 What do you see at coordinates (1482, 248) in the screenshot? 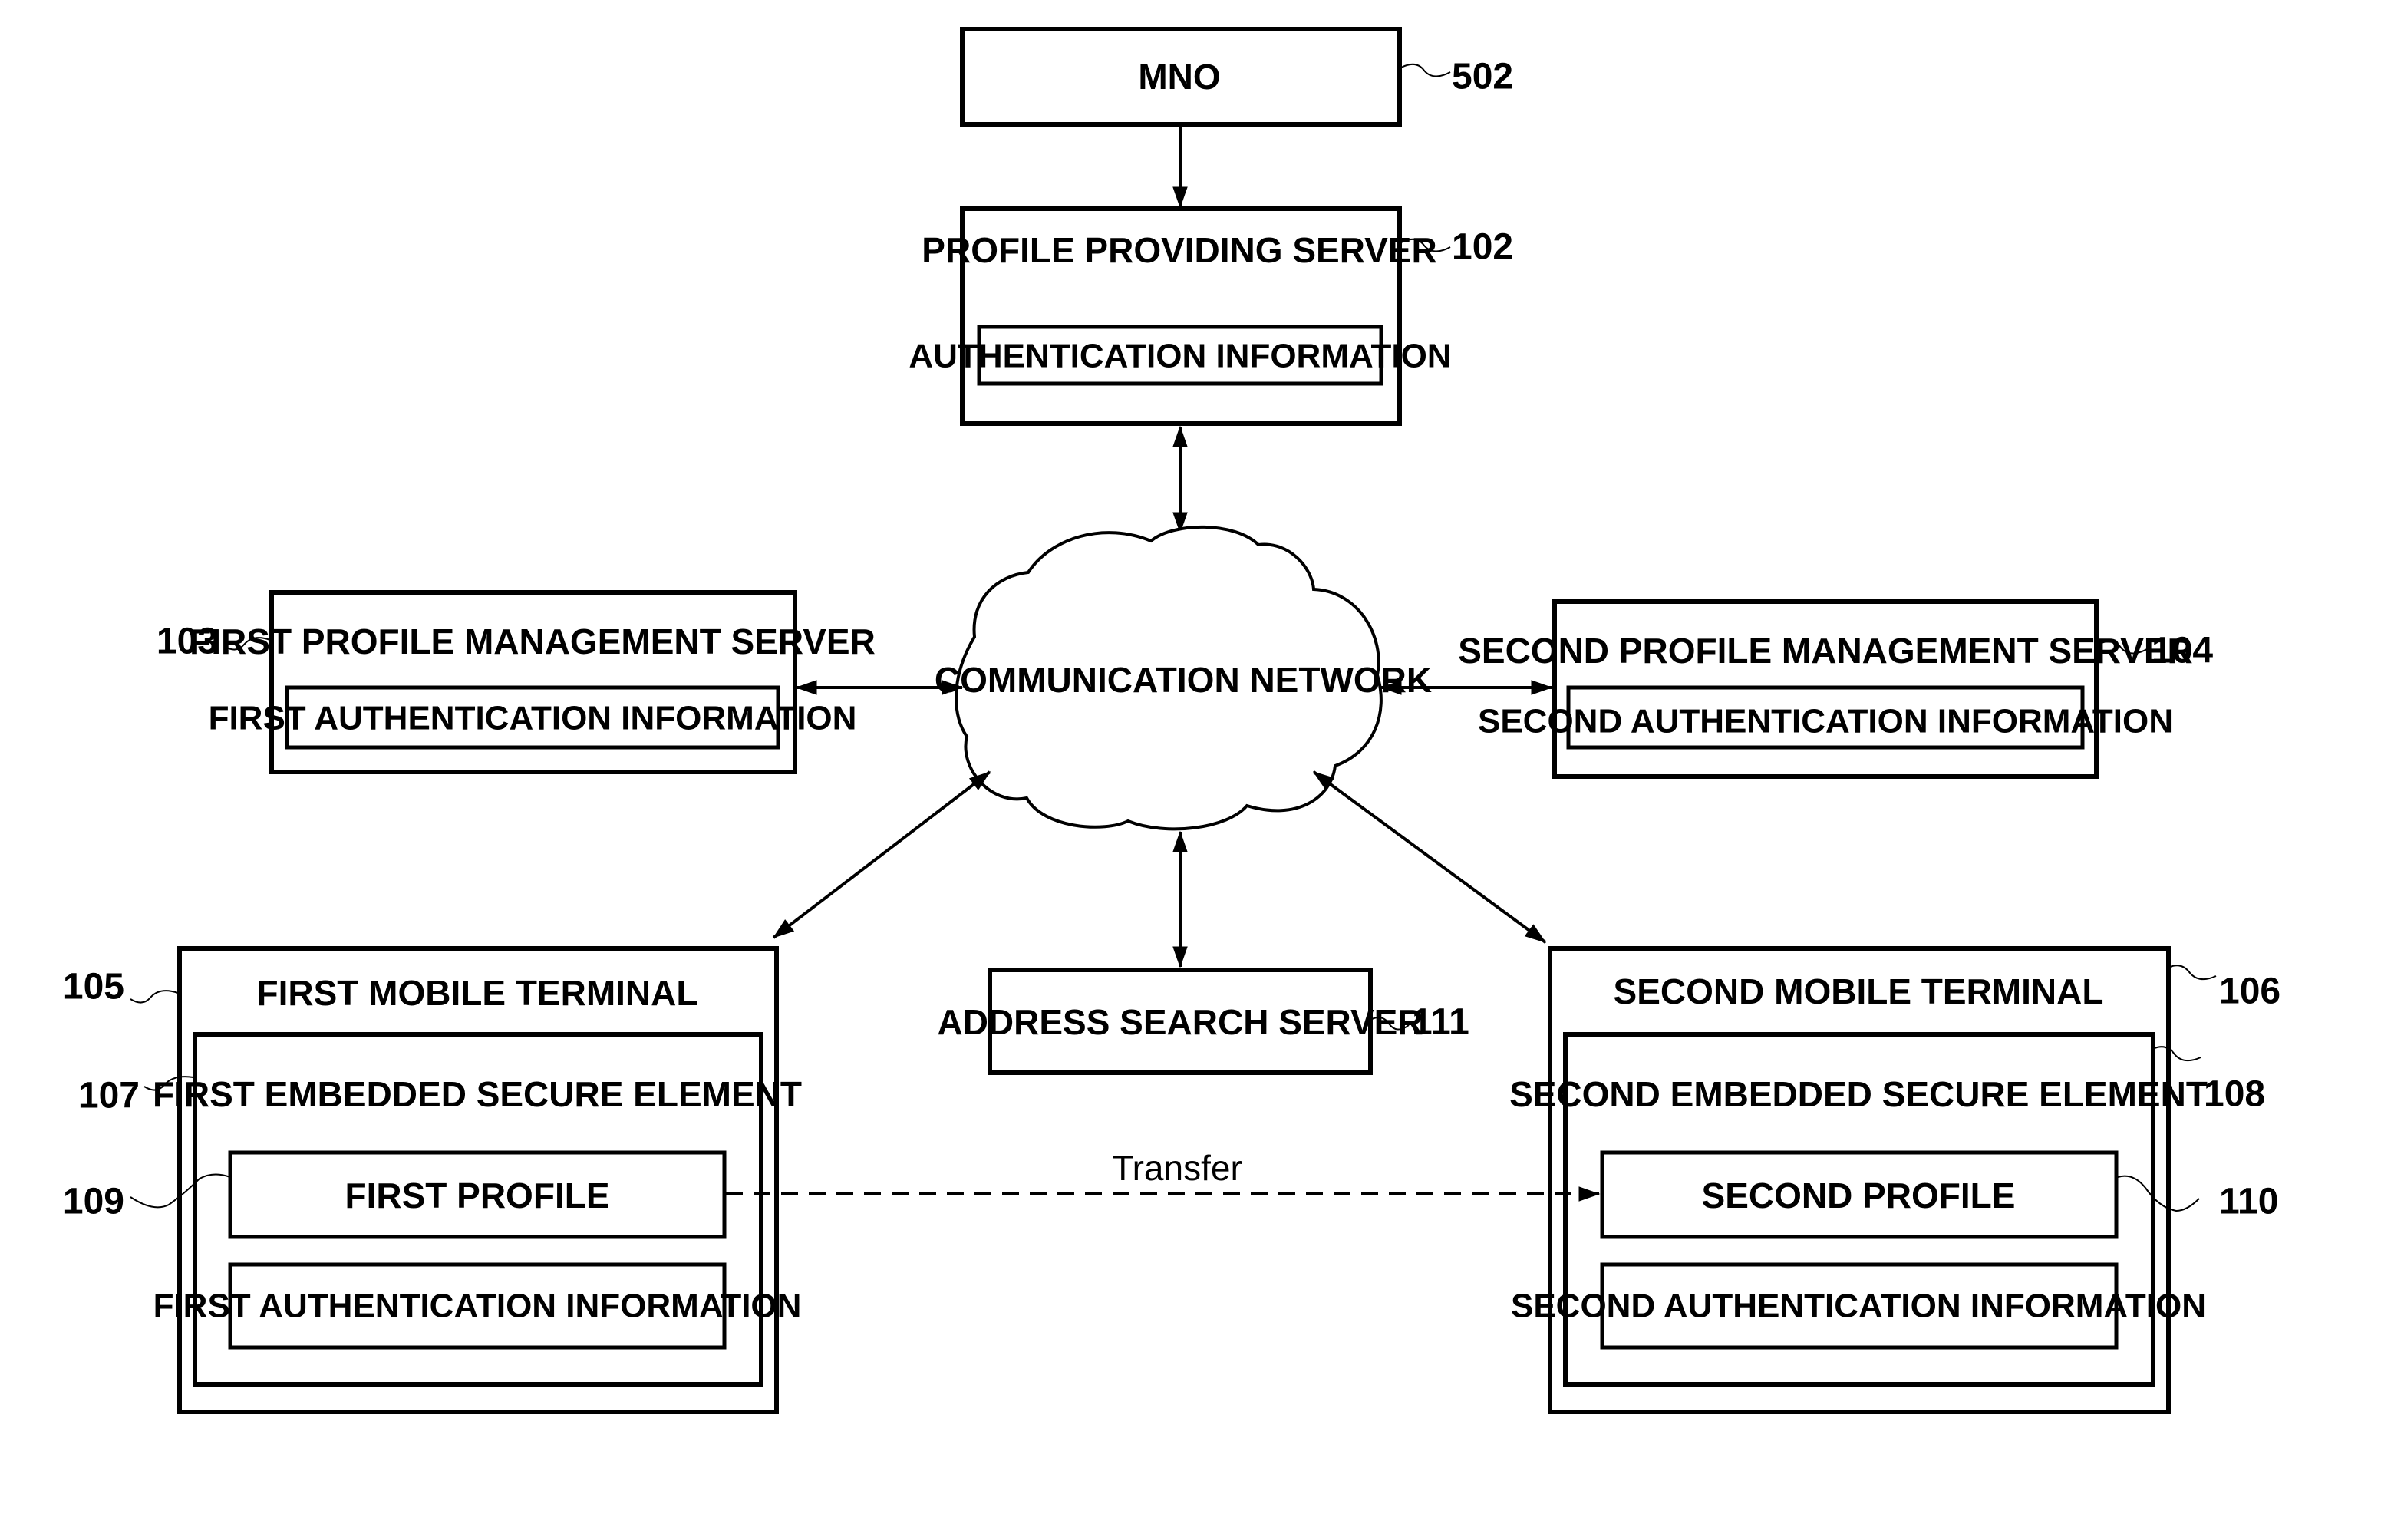
I see `ref-number-102: 102` at bounding box center [1482, 248].